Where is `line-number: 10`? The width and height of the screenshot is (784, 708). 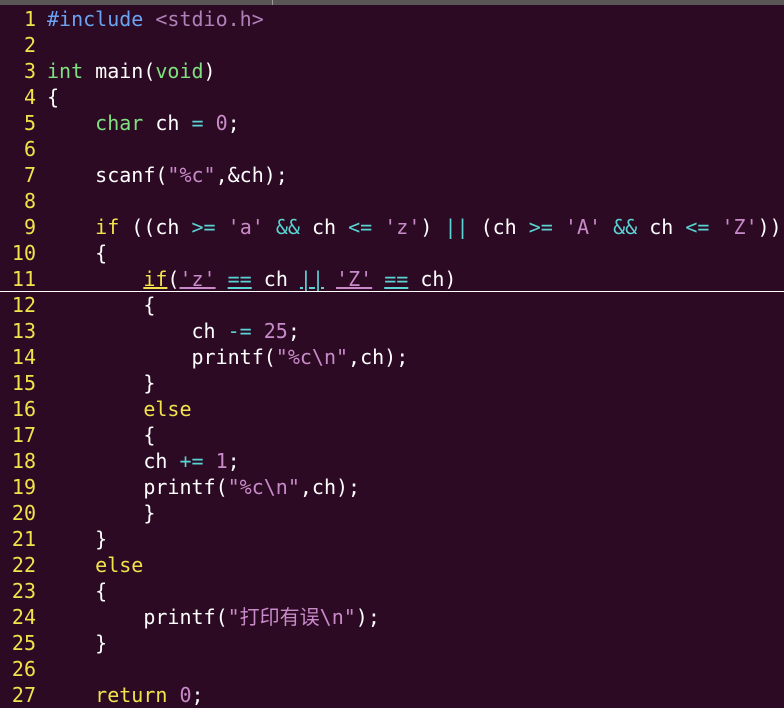
line-number: 10 is located at coordinates (23, 253).